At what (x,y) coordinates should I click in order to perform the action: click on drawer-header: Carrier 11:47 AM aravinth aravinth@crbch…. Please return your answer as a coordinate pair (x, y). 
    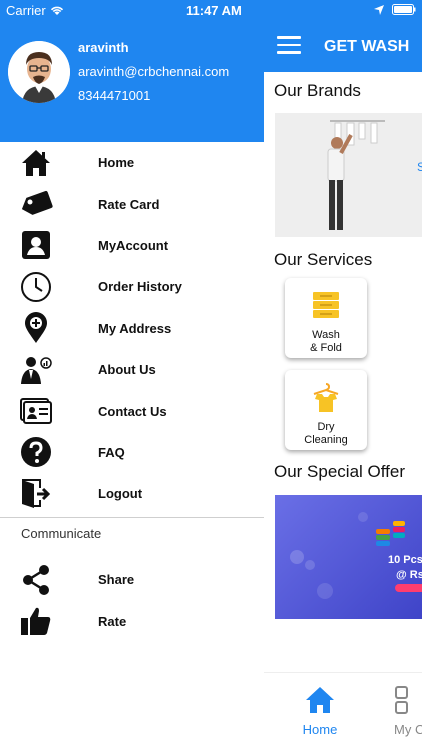
    Looking at the image, I should click on (132, 71).